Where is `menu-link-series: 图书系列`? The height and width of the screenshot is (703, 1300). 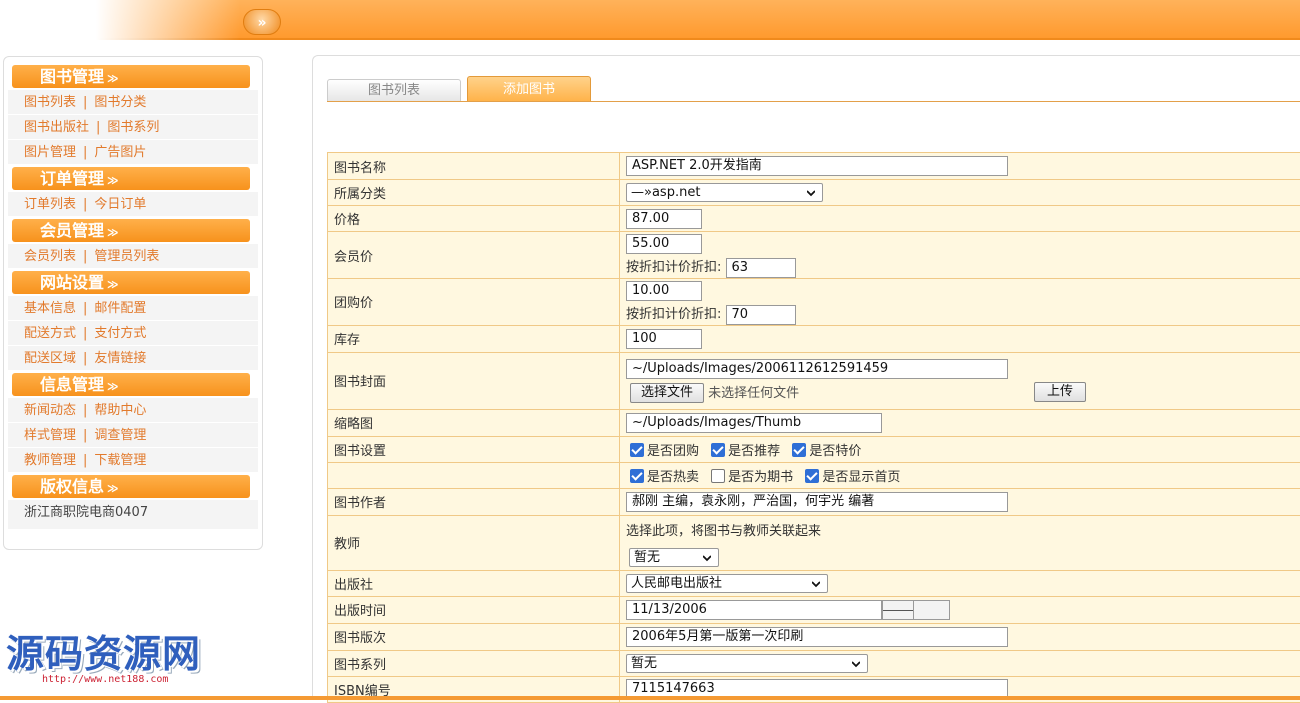
menu-link-series: 图书系列 is located at coordinates (133, 127).